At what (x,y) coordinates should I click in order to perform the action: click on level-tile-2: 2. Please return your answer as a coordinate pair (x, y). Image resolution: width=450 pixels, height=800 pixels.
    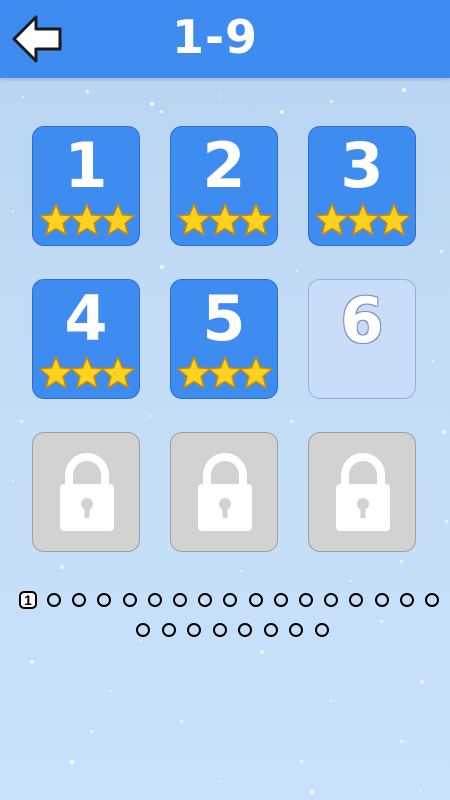
    Looking at the image, I should click on (224, 186).